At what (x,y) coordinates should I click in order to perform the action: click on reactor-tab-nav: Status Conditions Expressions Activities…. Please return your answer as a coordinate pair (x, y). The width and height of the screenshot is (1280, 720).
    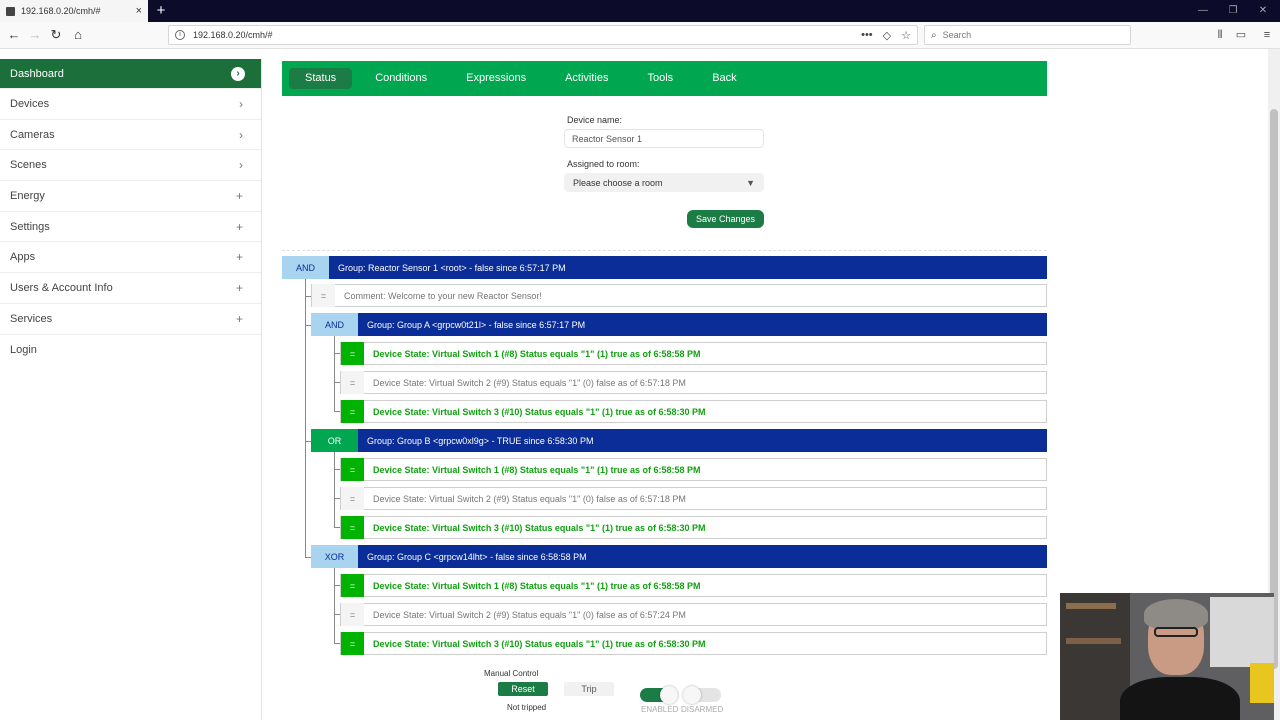
    Looking at the image, I should click on (664, 78).